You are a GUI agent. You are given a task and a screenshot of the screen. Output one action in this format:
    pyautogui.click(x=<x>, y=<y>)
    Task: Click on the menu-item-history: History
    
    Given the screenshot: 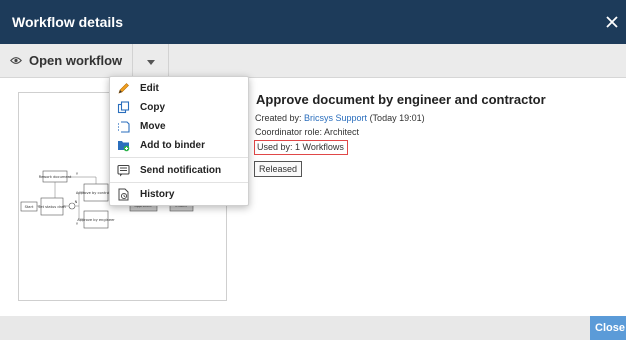 What is the action you would take?
    pyautogui.click(x=179, y=194)
    